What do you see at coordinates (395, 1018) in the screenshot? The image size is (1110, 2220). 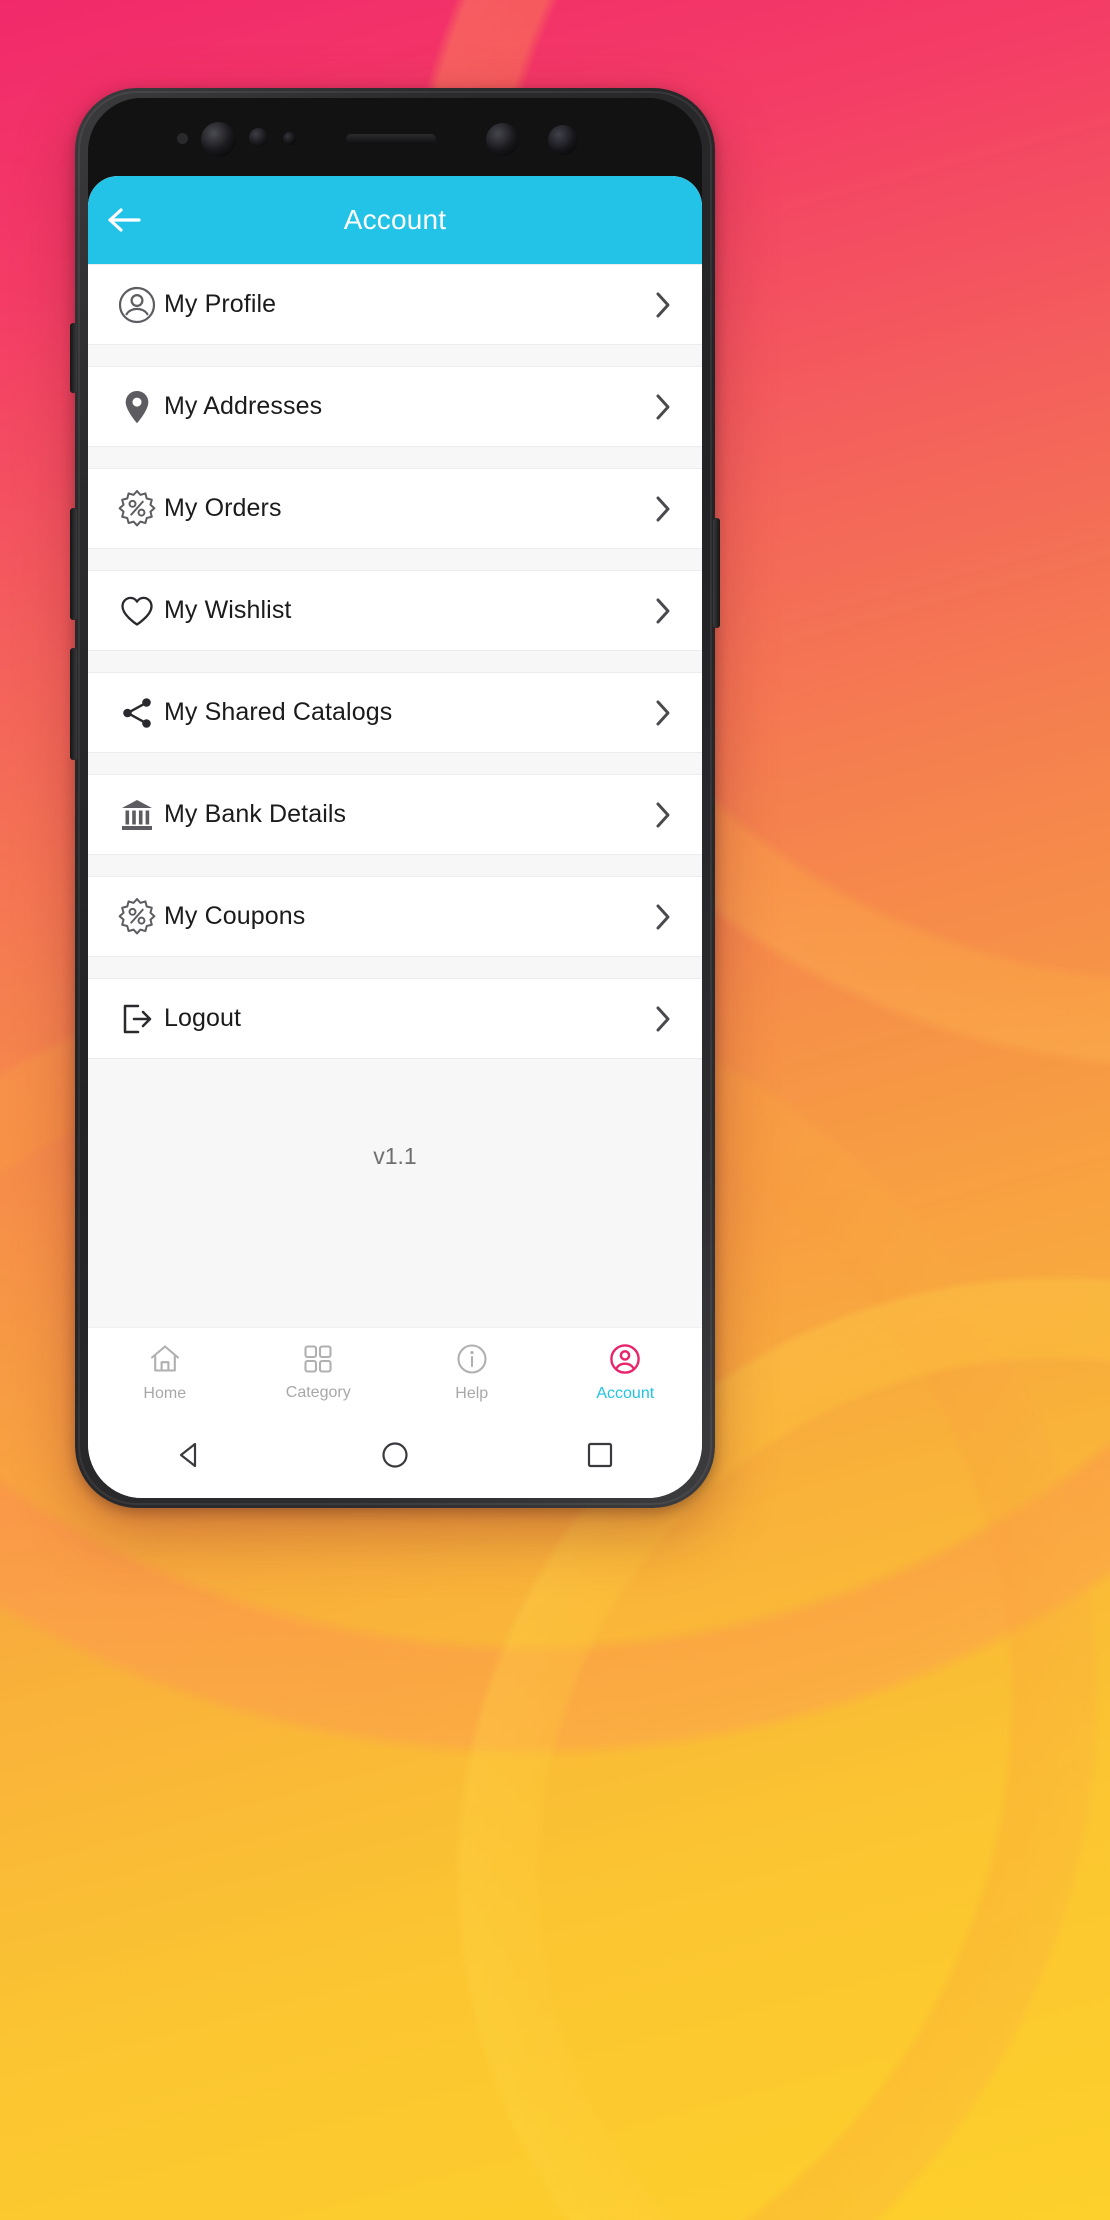 I see `menu-item-logout: Logout` at bounding box center [395, 1018].